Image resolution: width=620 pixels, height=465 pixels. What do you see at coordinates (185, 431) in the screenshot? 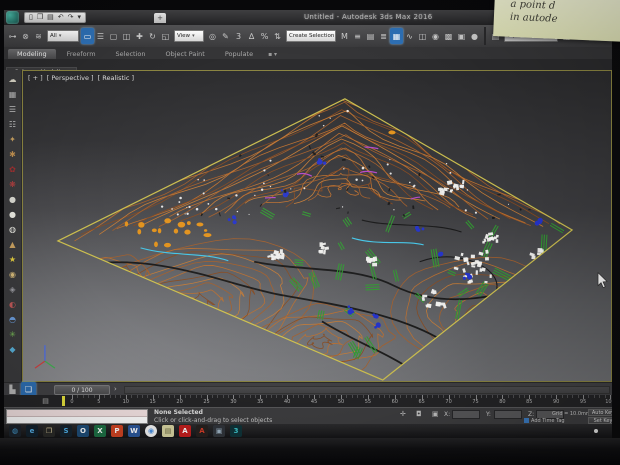
I see `taskbar-acrobat-icon: A` at bounding box center [185, 431].